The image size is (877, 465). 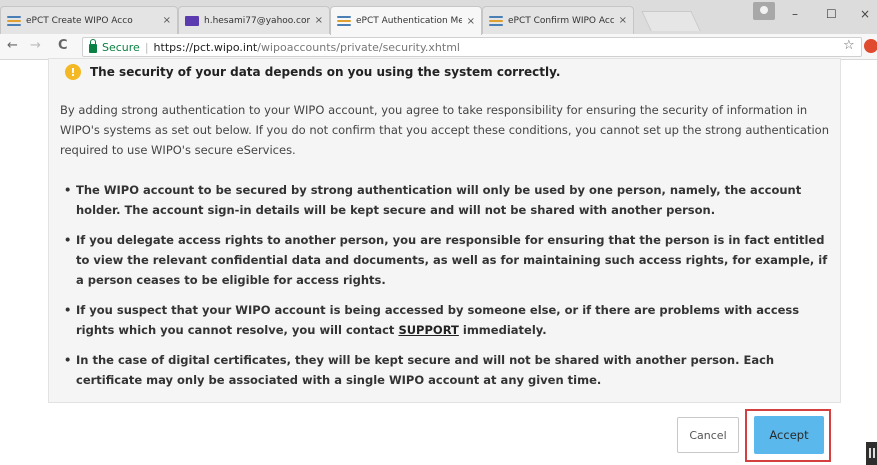 I want to click on mail-favicon-icon, so click(x=192, y=20).